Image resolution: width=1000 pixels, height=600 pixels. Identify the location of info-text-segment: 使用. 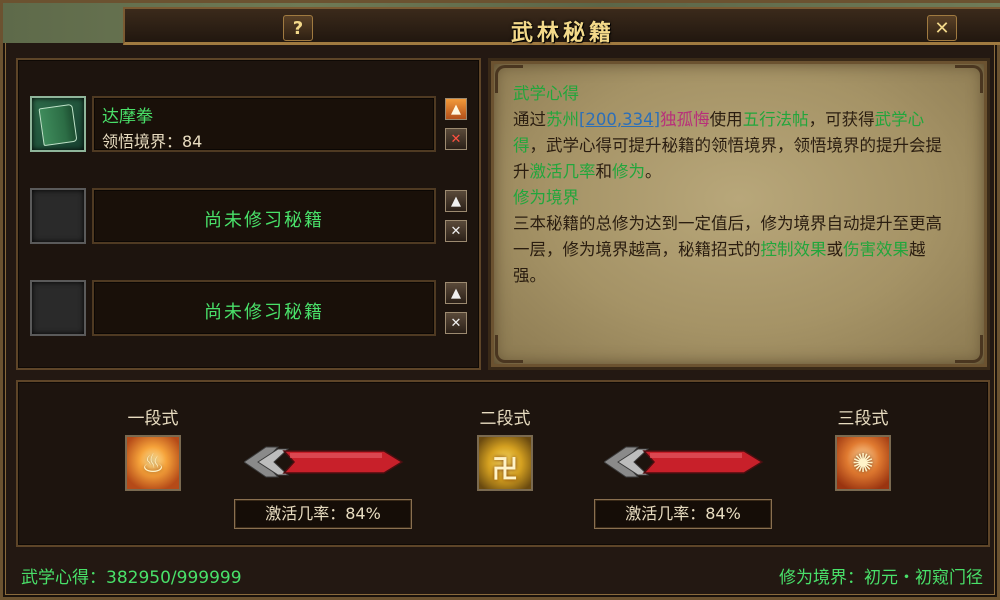
(726, 119).